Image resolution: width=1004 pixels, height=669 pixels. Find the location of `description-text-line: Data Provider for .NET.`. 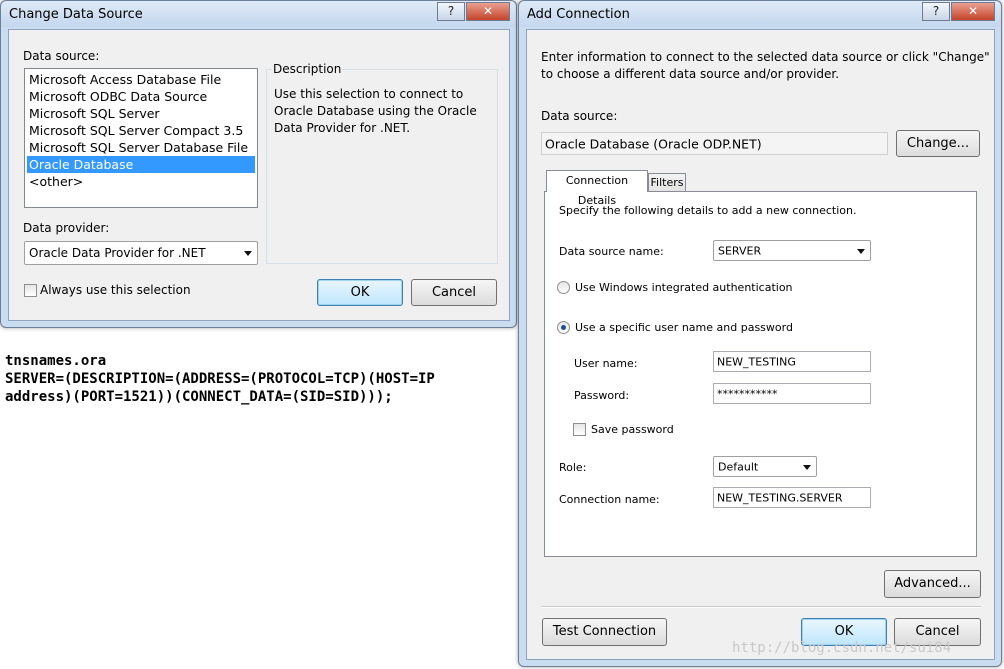

description-text-line: Data Provider for .NET. is located at coordinates (342, 128).